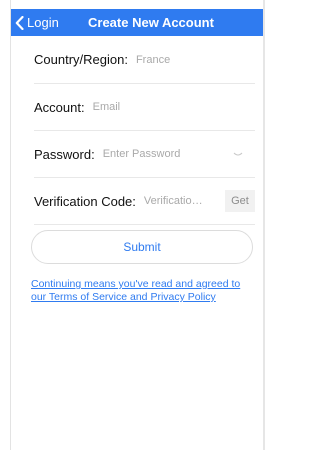 This screenshot has height=450, width=320. I want to click on password-input: Enter Password, so click(142, 154).